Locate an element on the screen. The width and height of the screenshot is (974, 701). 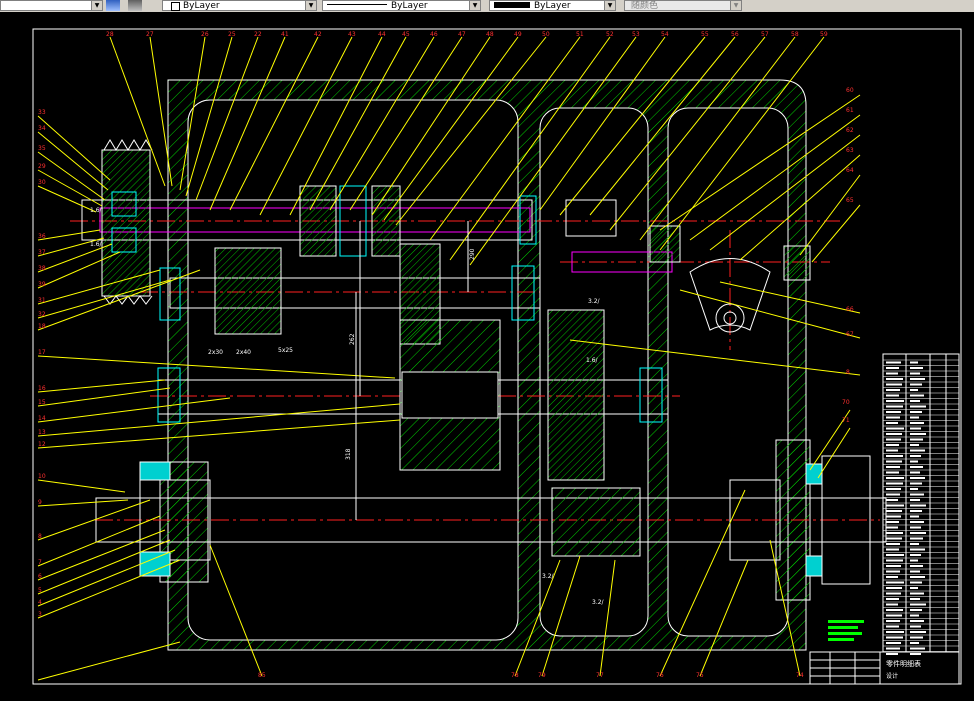
linetype-combo: ByLayer ▼ is located at coordinates (401, 5).